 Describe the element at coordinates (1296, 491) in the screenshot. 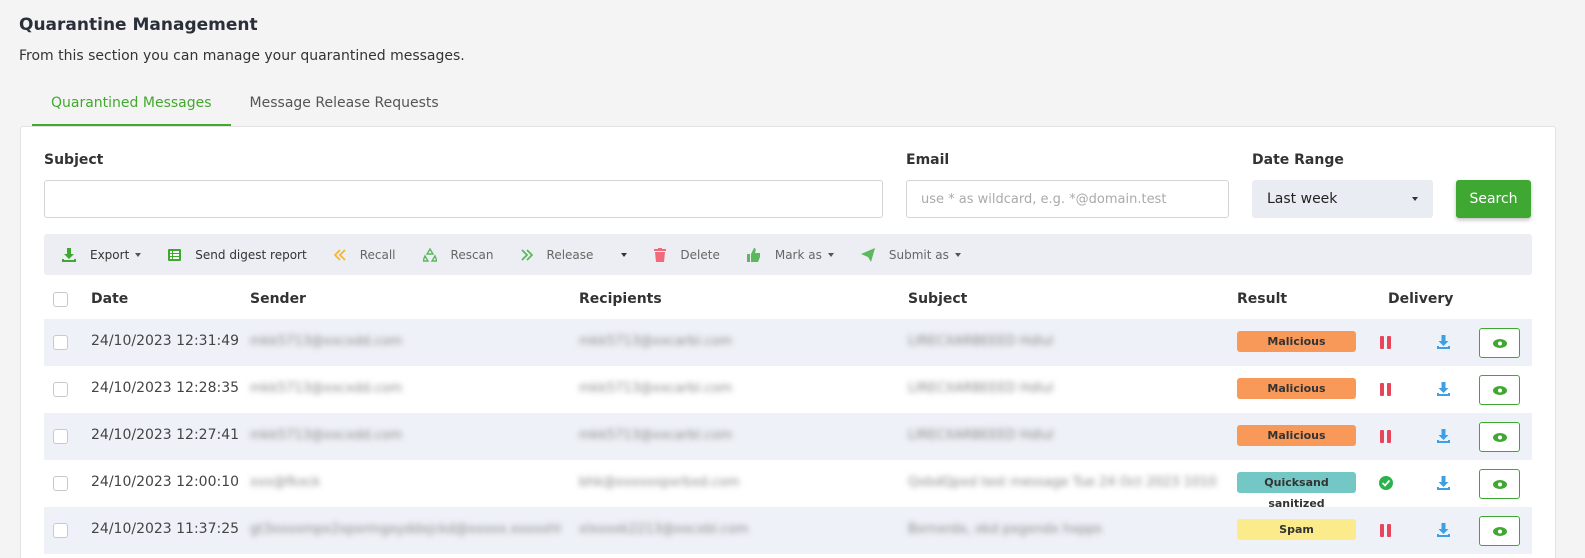

I see `result-badge: Quicksand sanitized` at that location.